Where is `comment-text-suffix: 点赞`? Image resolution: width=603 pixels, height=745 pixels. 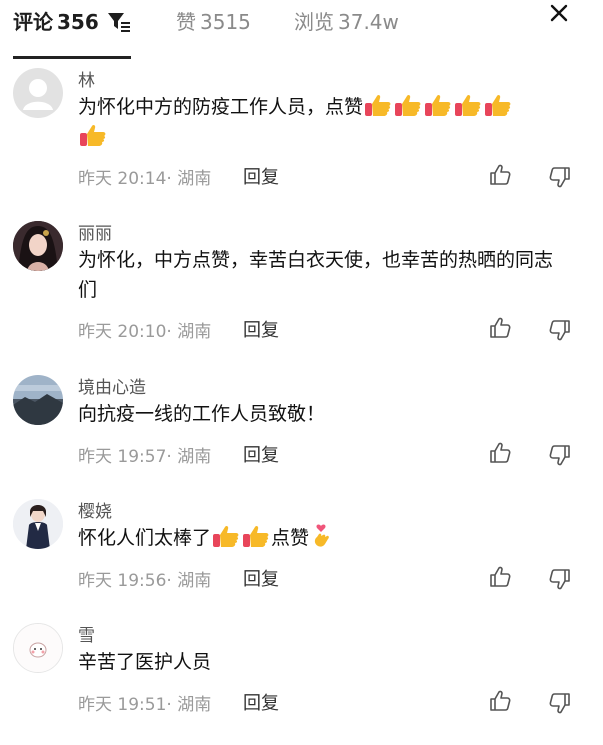 comment-text-suffix: 点赞 is located at coordinates (290, 538).